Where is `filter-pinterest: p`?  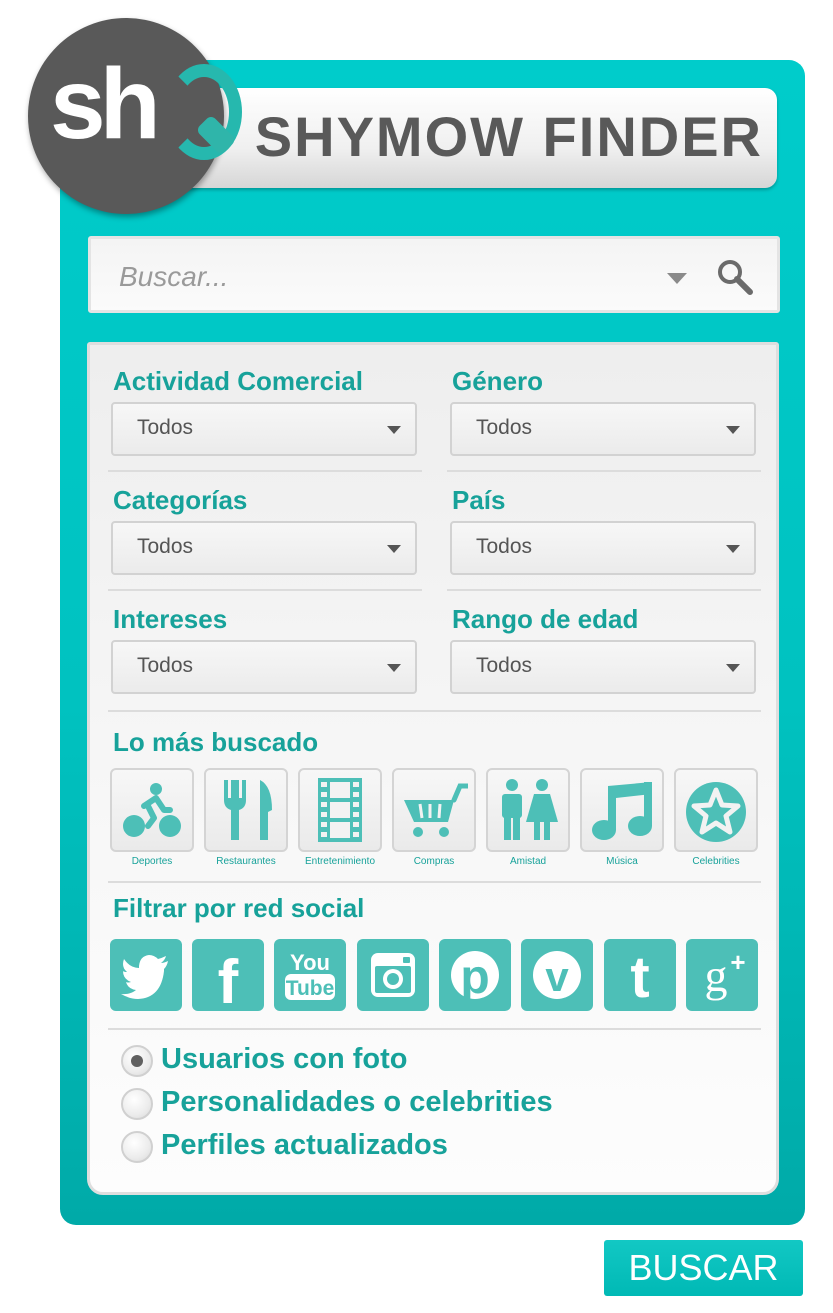
filter-pinterest: p is located at coordinates (475, 975).